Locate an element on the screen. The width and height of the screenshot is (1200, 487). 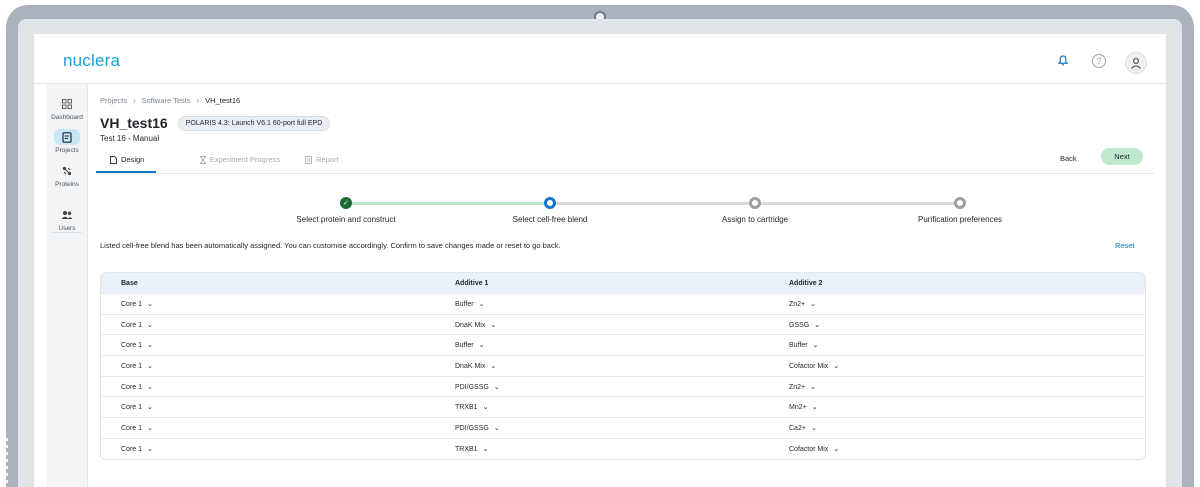
active-tab-indicator is located at coordinates (126, 172).